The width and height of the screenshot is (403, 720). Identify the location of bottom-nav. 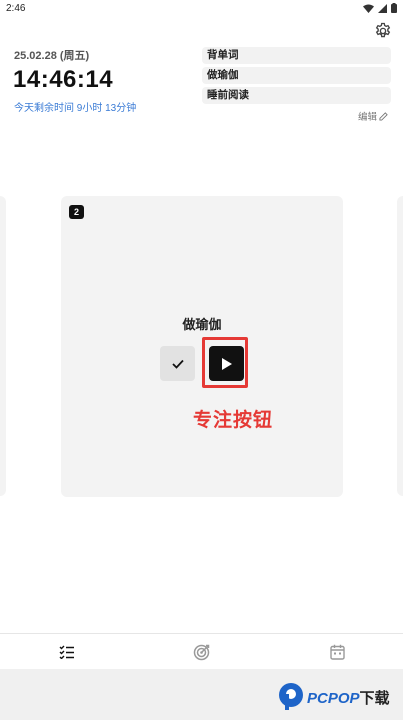
(201, 651).